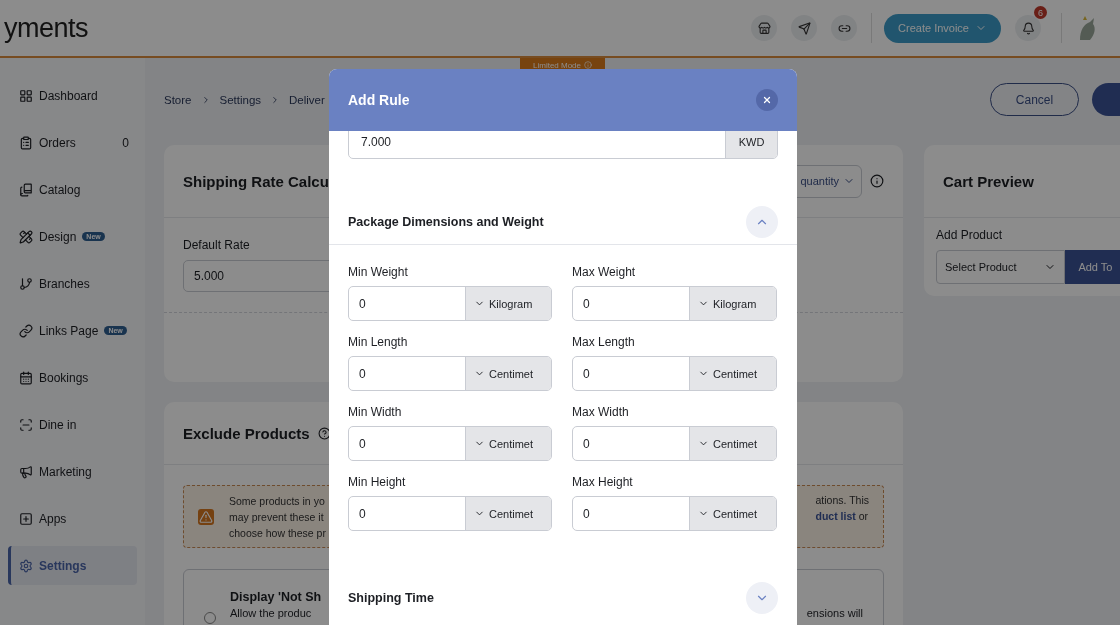 Image resolution: width=1120 pixels, height=625 pixels. What do you see at coordinates (26, 377) in the screenshot?
I see `calendar-icon` at bounding box center [26, 377].